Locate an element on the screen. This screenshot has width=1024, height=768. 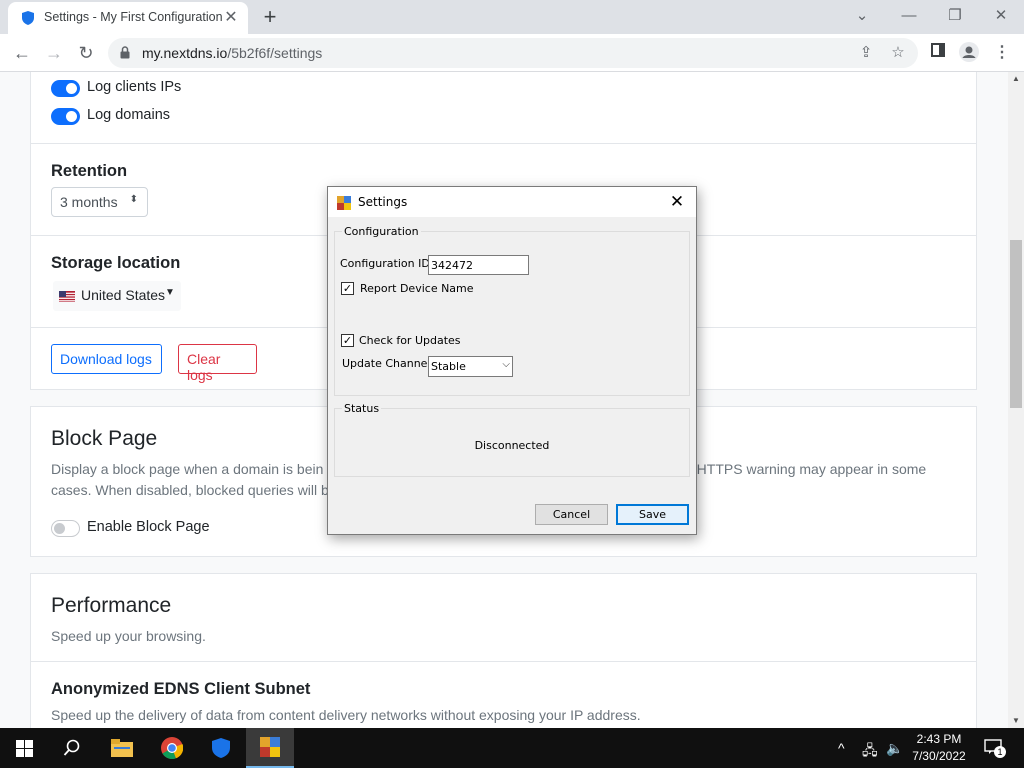
cancel-button: Cancel is located at coordinates (571, 514).